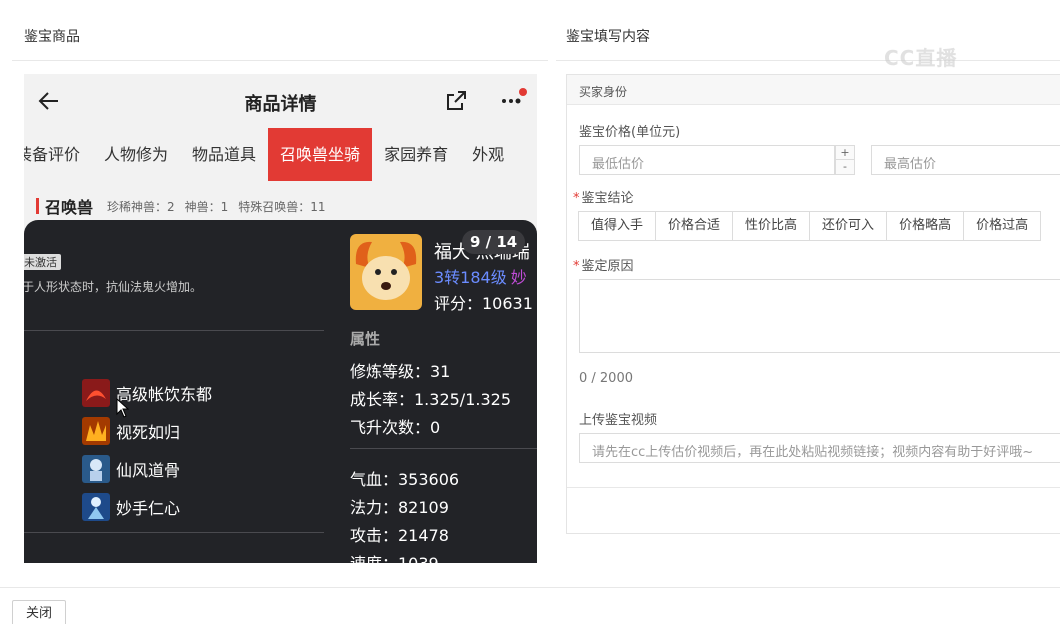 The image size is (1060, 624). What do you see at coordinates (1002, 226) in the screenshot?
I see `conclusion-option: 价格过高` at bounding box center [1002, 226].